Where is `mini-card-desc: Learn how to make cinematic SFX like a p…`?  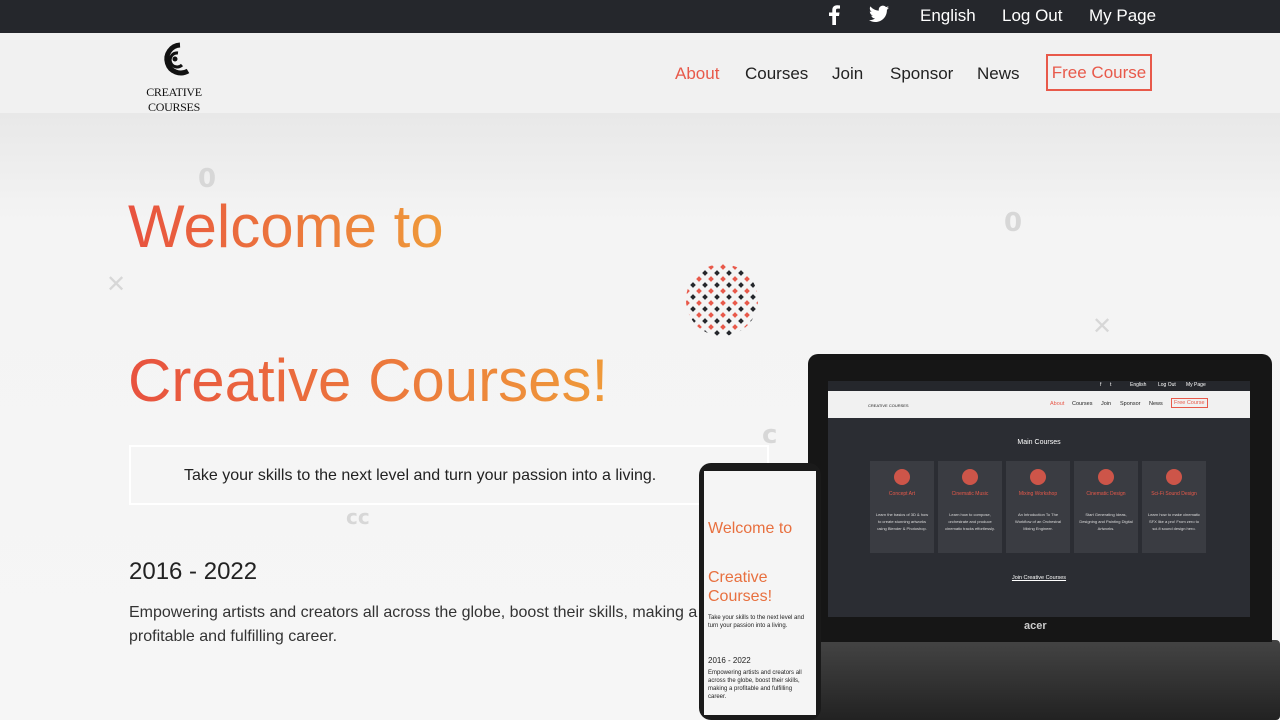 mini-card-desc: Learn how to make cinematic SFX like a p… is located at coordinates (1174, 521).